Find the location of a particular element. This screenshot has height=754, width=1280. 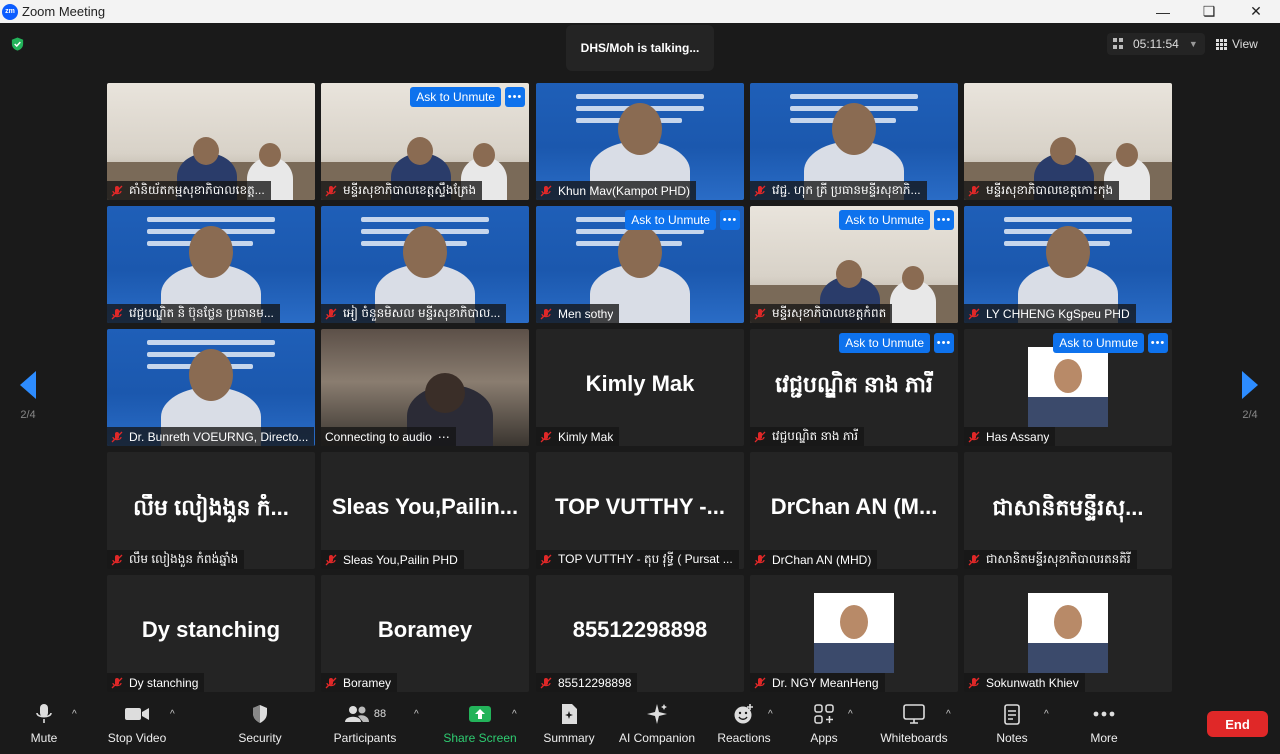

timer-value: 05:11:54 is located at coordinates (1156, 44).